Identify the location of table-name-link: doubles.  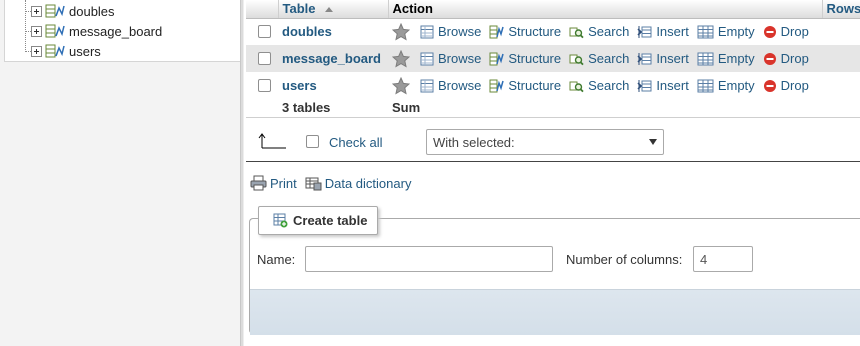
(307, 31).